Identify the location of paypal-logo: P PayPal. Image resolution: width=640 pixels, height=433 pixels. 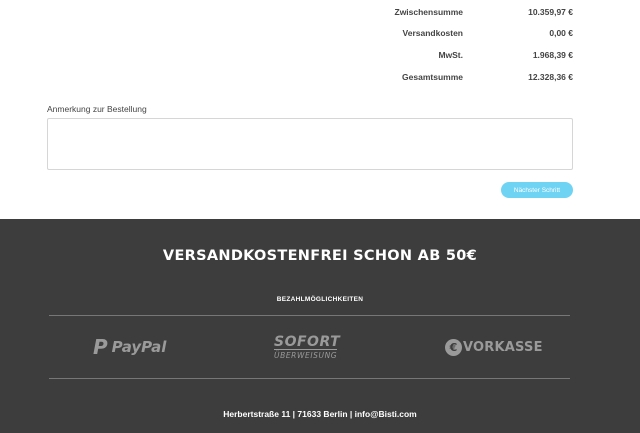
(129, 347).